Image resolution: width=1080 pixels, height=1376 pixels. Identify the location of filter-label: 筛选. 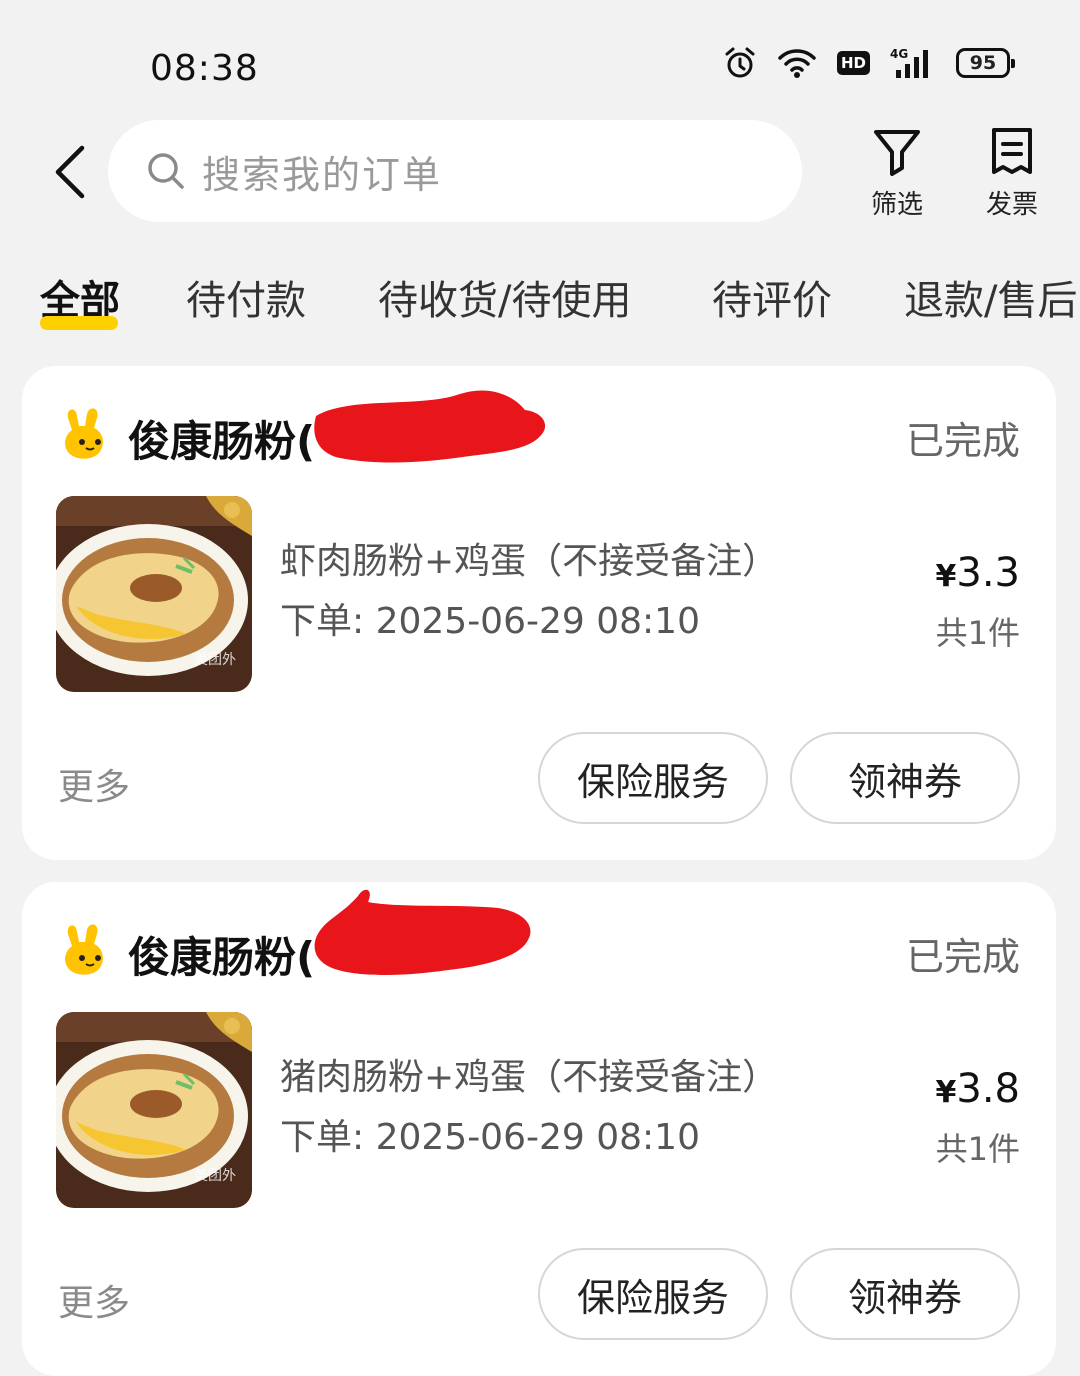
(896, 205).